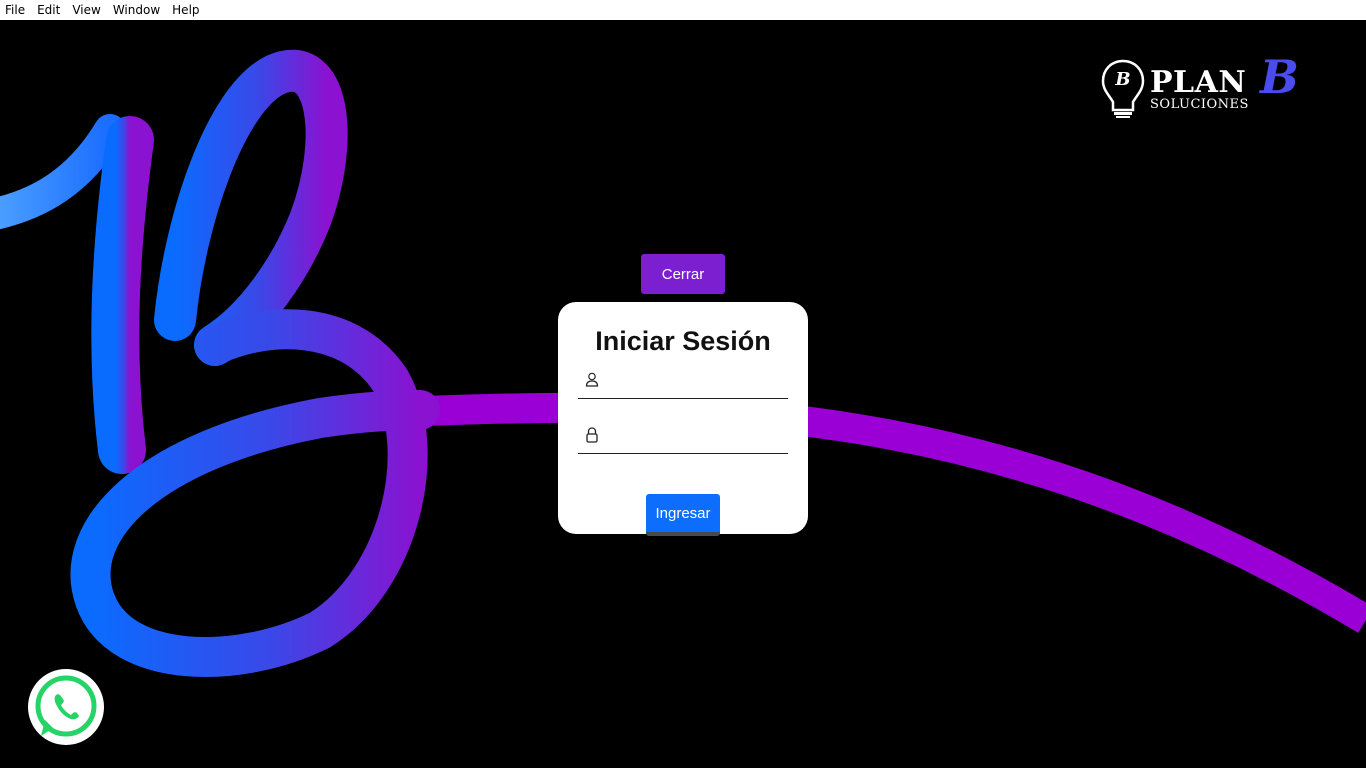 This screenshot has height=768, width=1366. Describe the element at coordinates (48, 10) in the screenshot. I see `menu-edit: Edit` at that location.